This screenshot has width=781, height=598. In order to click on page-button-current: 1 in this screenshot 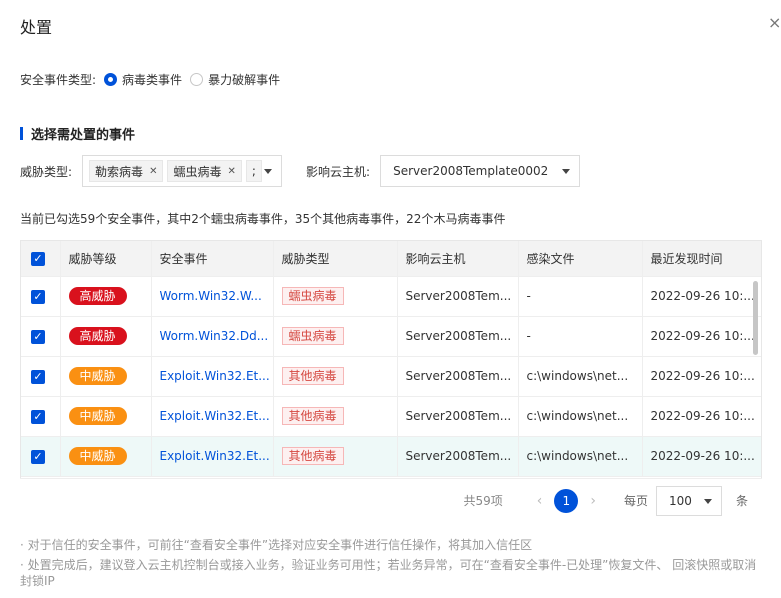, I will do `click(566, 500)`.